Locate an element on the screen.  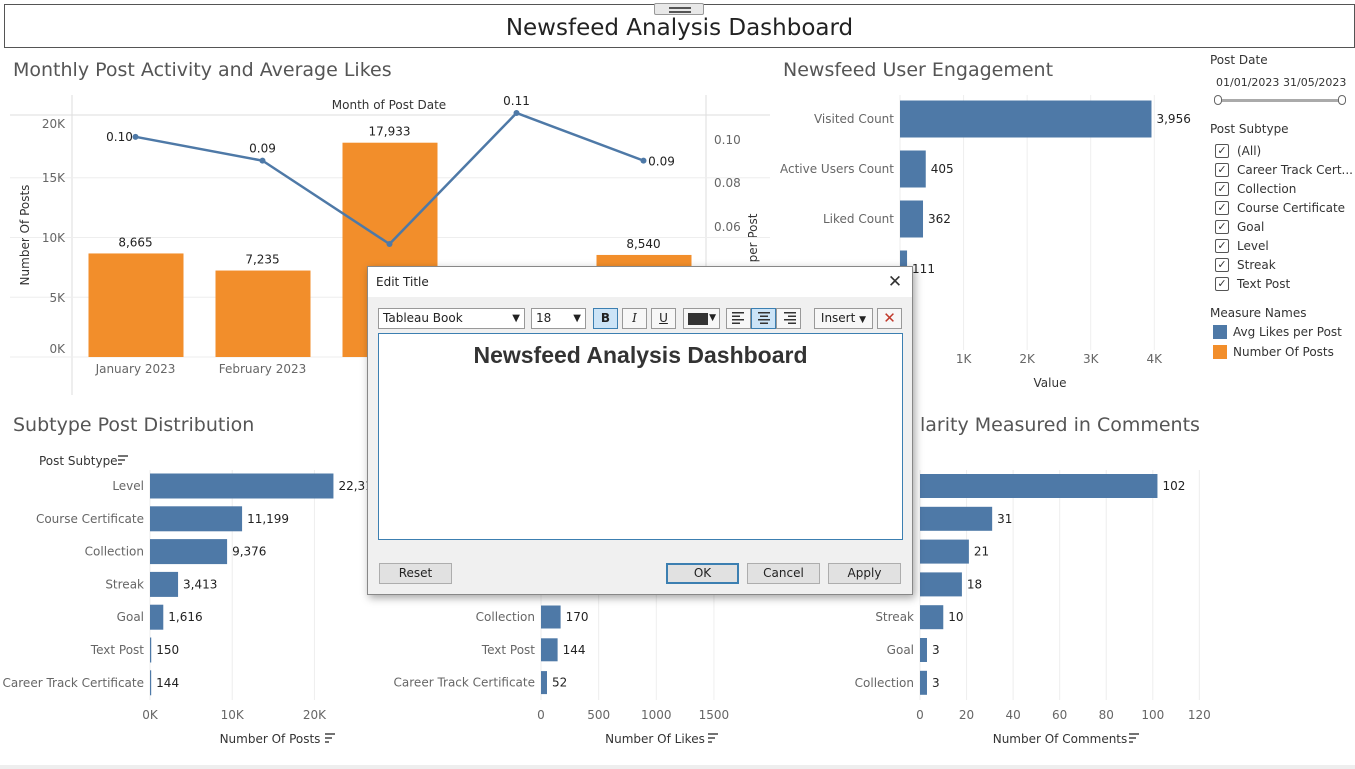
dialog-title: Edit Title is located at coordinates (402, 282).